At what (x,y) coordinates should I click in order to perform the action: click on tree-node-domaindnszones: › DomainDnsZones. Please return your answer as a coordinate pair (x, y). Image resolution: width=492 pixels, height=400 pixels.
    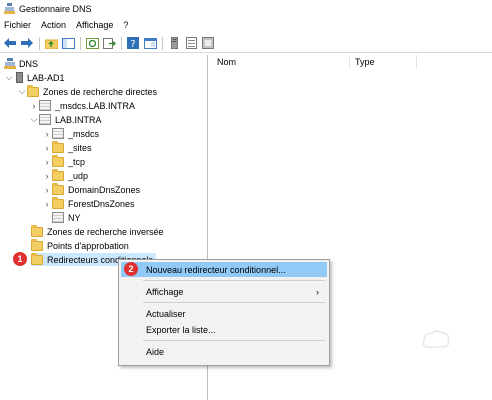
    Looking at the image, I should click on (91, 189).